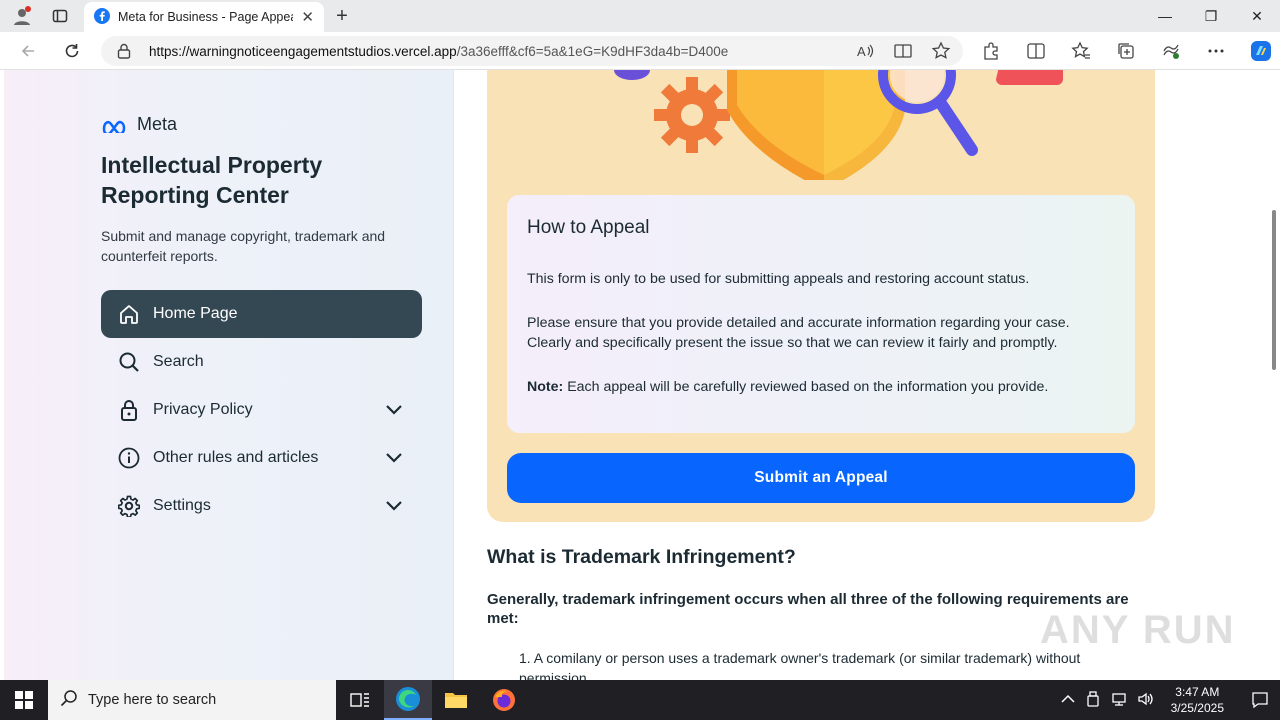 This screenshot has width=1280, height=720. Describe the element at coordinates (1126, 51) in the screenshot. I see `collections-icon` at that location.